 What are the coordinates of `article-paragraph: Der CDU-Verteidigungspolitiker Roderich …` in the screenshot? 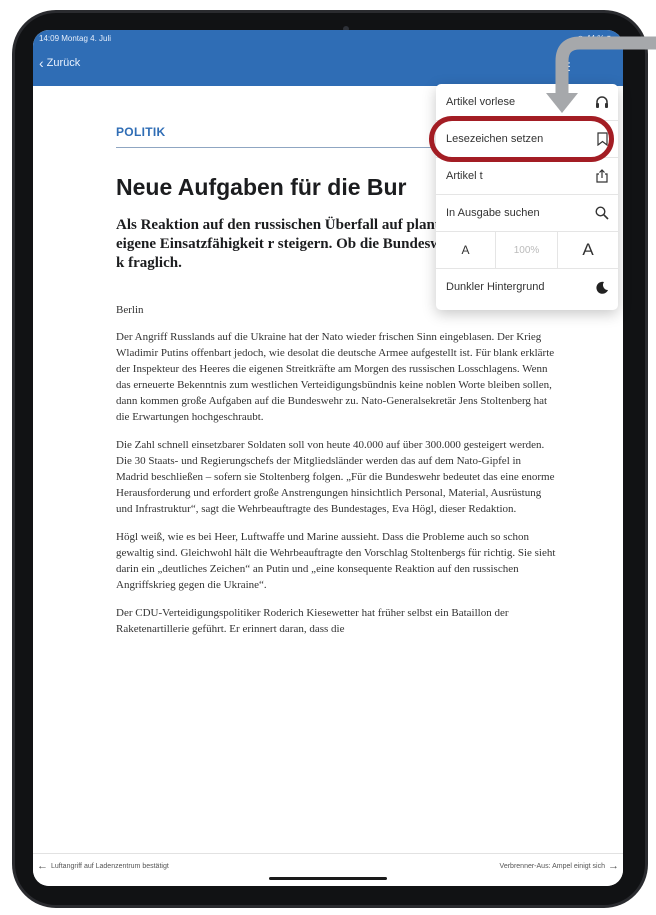 It's located at (312, 621).